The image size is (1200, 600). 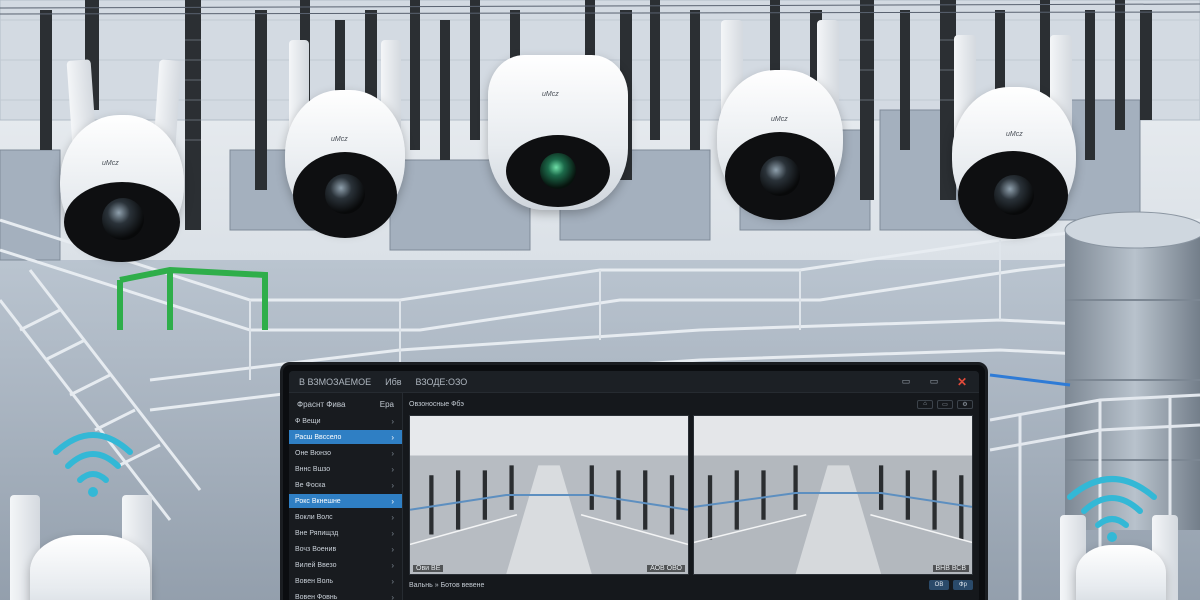 I want to click on sidebar-item-label: Вннс Вшзо, so click(x=313, y=469).